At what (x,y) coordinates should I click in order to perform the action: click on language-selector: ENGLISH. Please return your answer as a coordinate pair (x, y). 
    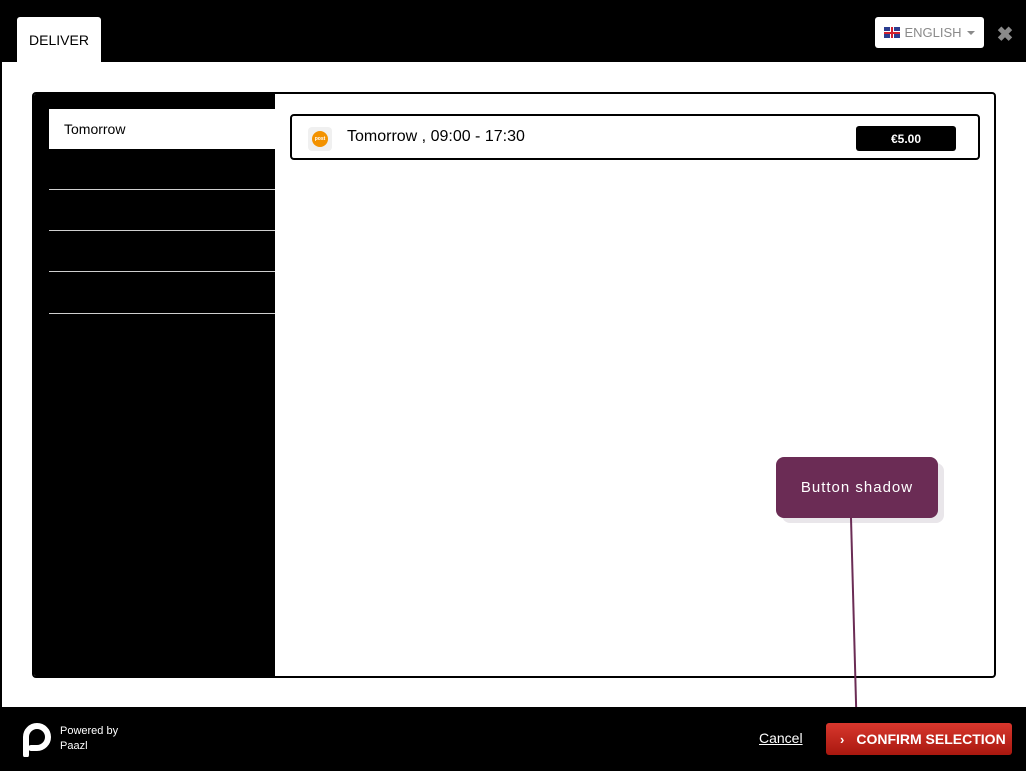
    Looking at the image, I should click on (929, 32).